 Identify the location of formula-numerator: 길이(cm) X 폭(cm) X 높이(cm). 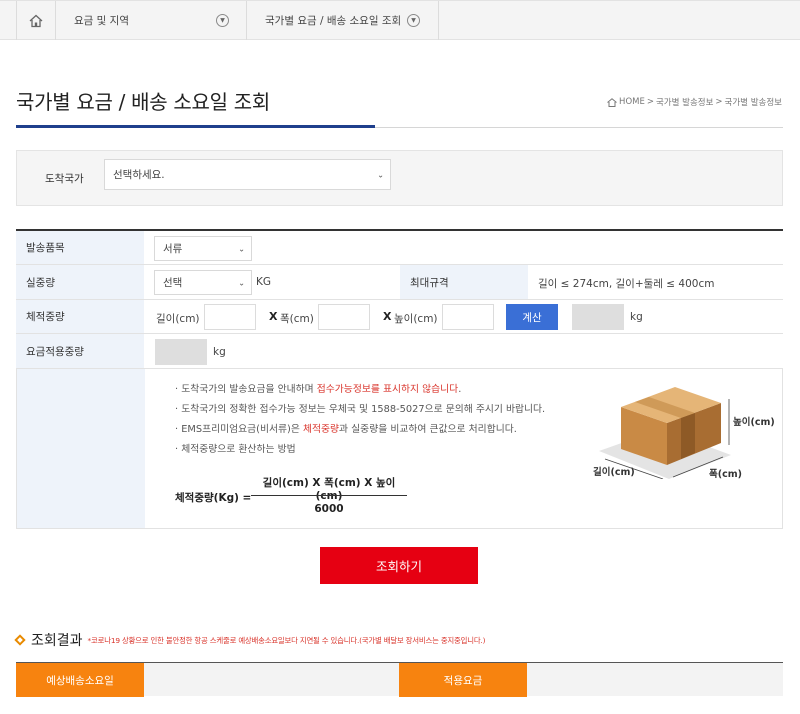
(329, 489).